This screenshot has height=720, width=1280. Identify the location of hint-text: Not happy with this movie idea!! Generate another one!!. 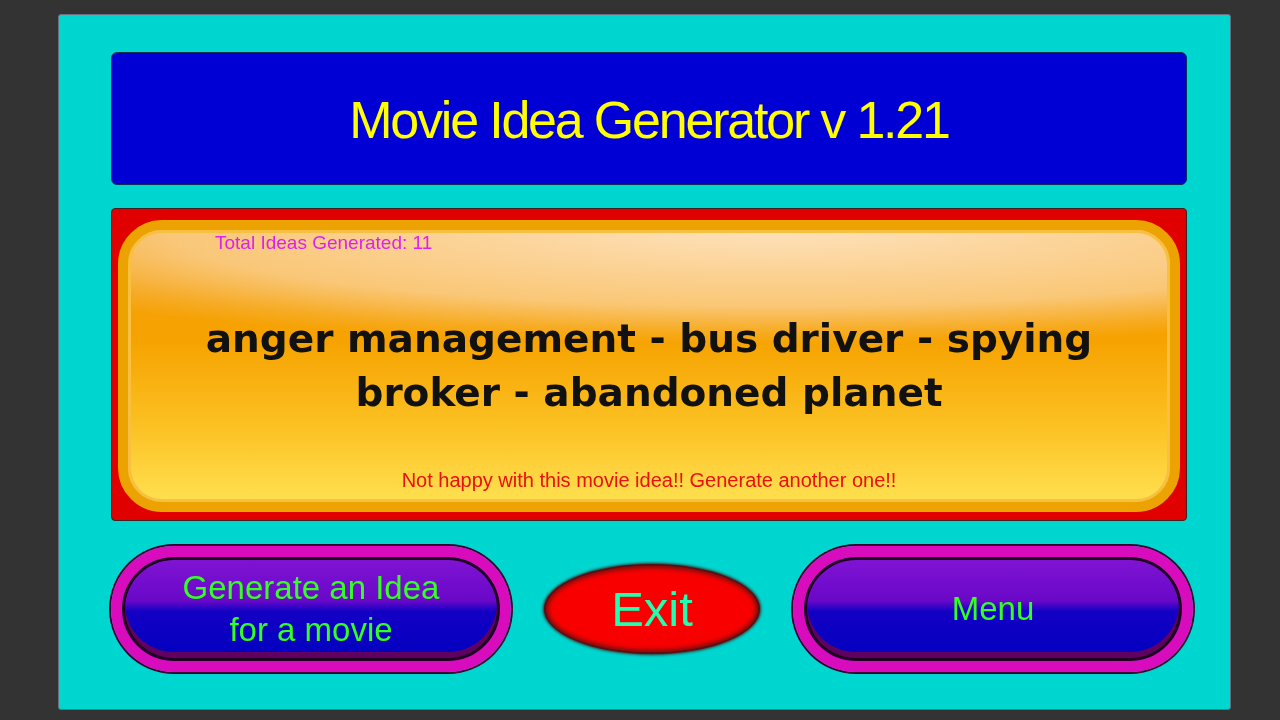
(649, 480).